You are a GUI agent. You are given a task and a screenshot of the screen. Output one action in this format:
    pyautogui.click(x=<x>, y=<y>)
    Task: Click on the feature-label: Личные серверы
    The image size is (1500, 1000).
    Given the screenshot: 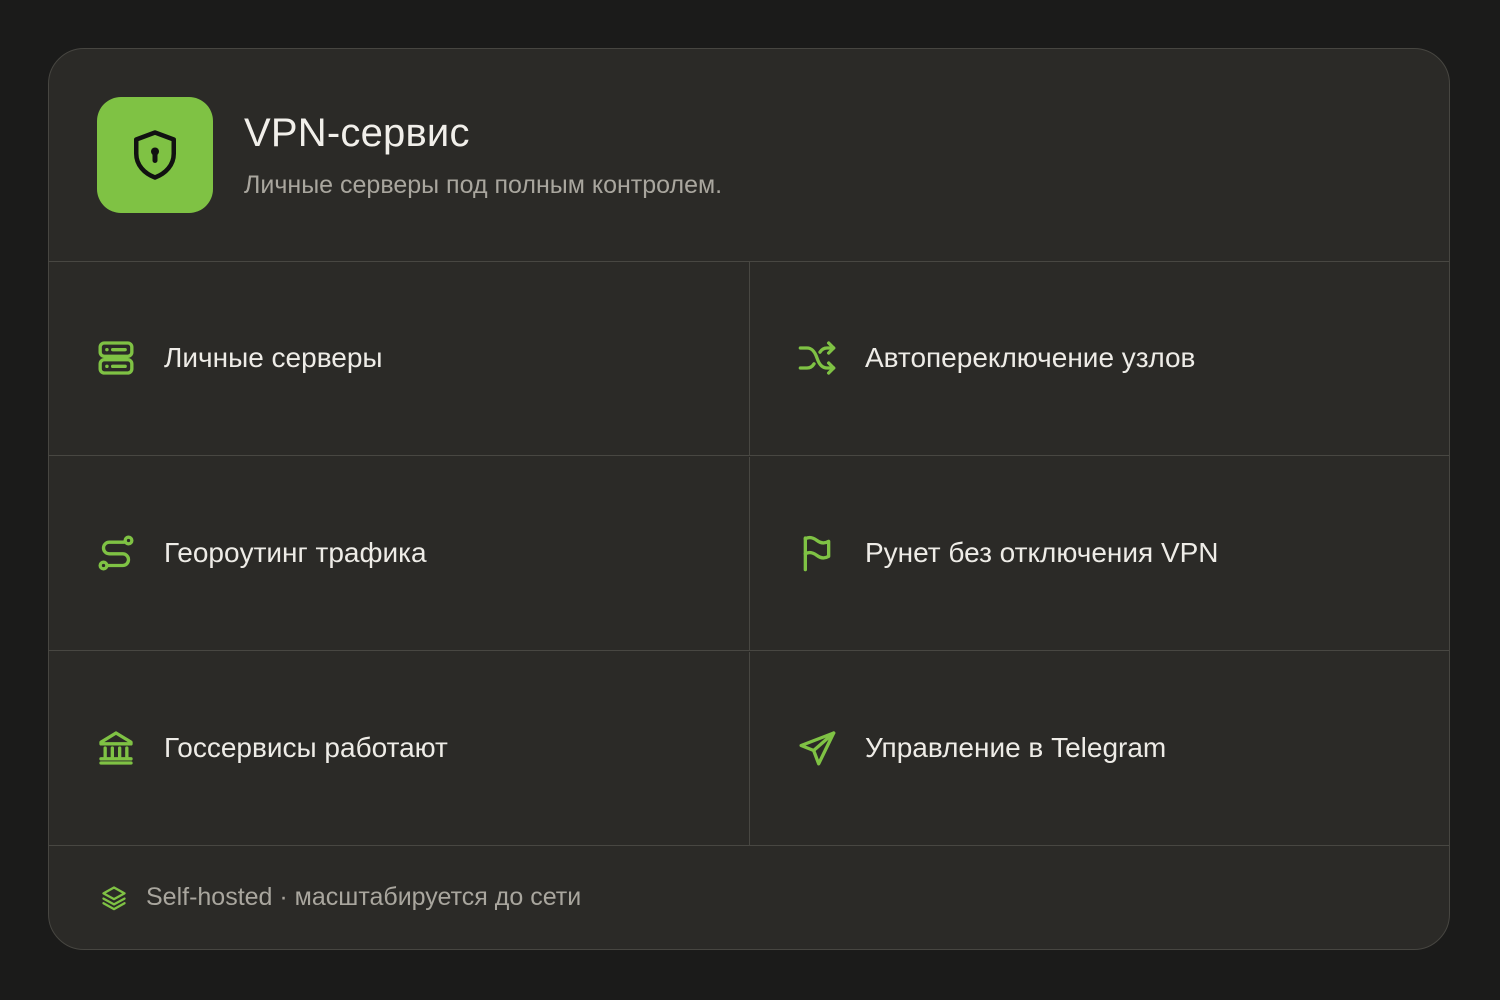 What is the action you would take?
    pyautogui.click(x=273, y=357)
    